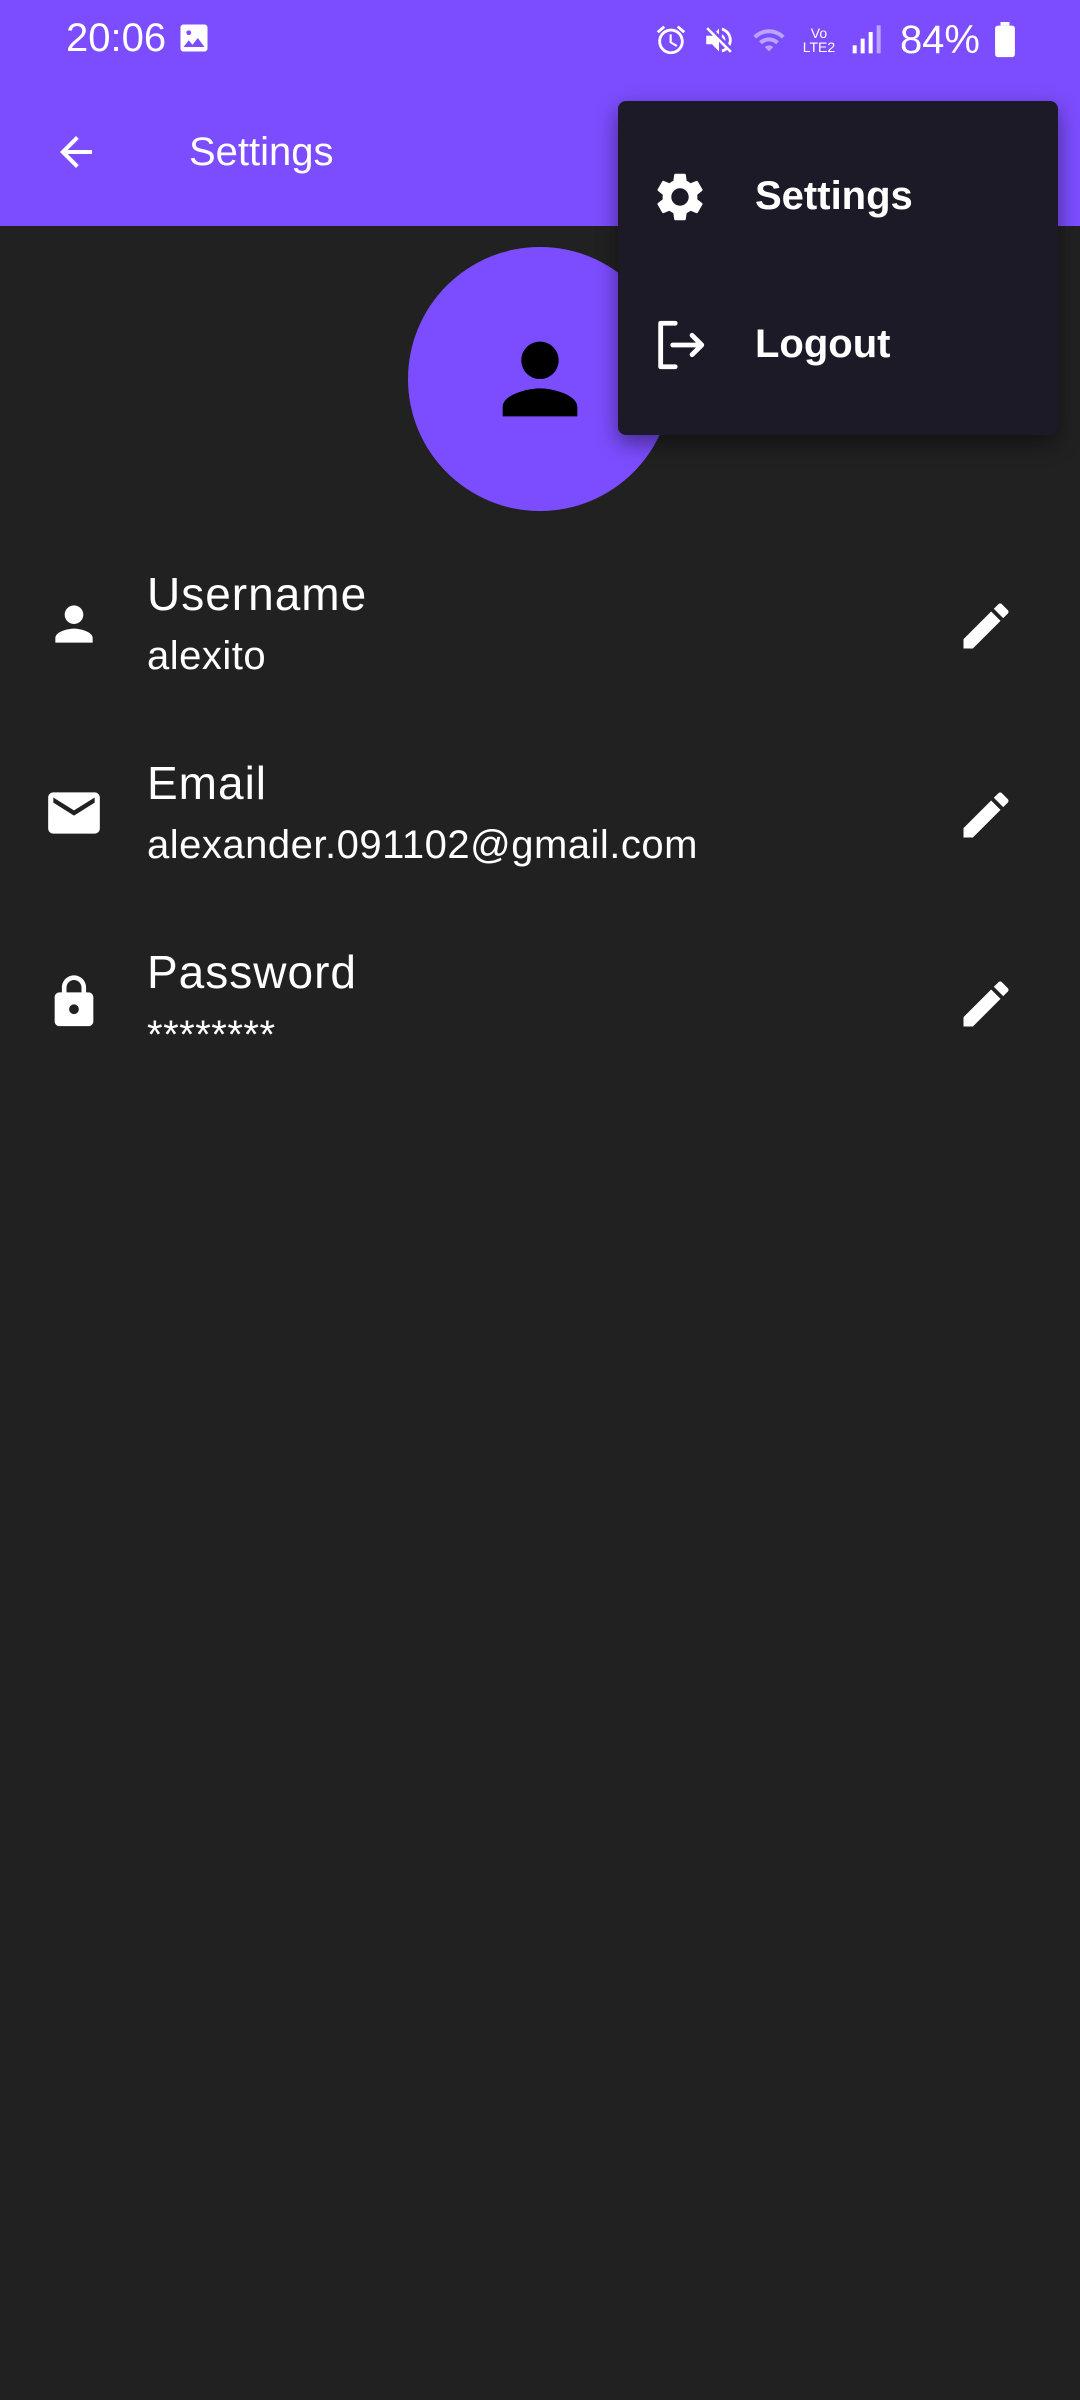  I want to click on status-icons: Vo LTE2 84%, so click(835, 40).